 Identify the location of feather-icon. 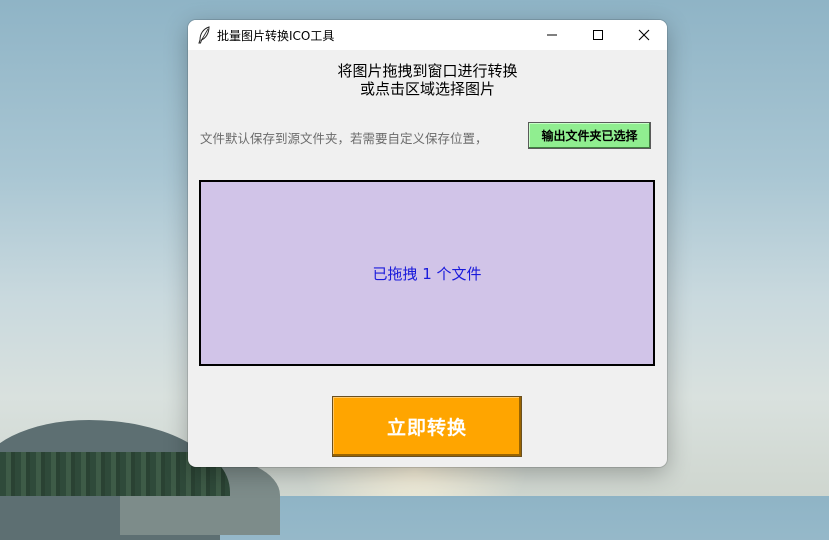
(204, 35).